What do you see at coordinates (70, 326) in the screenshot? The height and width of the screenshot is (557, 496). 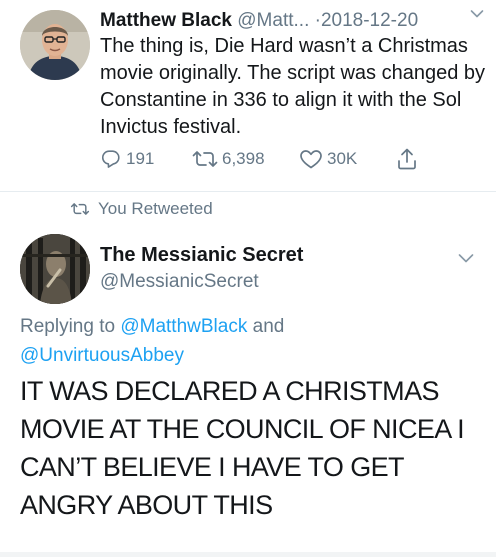 I see `replying-prefix: Replying to` at bounding box center [70, 326].